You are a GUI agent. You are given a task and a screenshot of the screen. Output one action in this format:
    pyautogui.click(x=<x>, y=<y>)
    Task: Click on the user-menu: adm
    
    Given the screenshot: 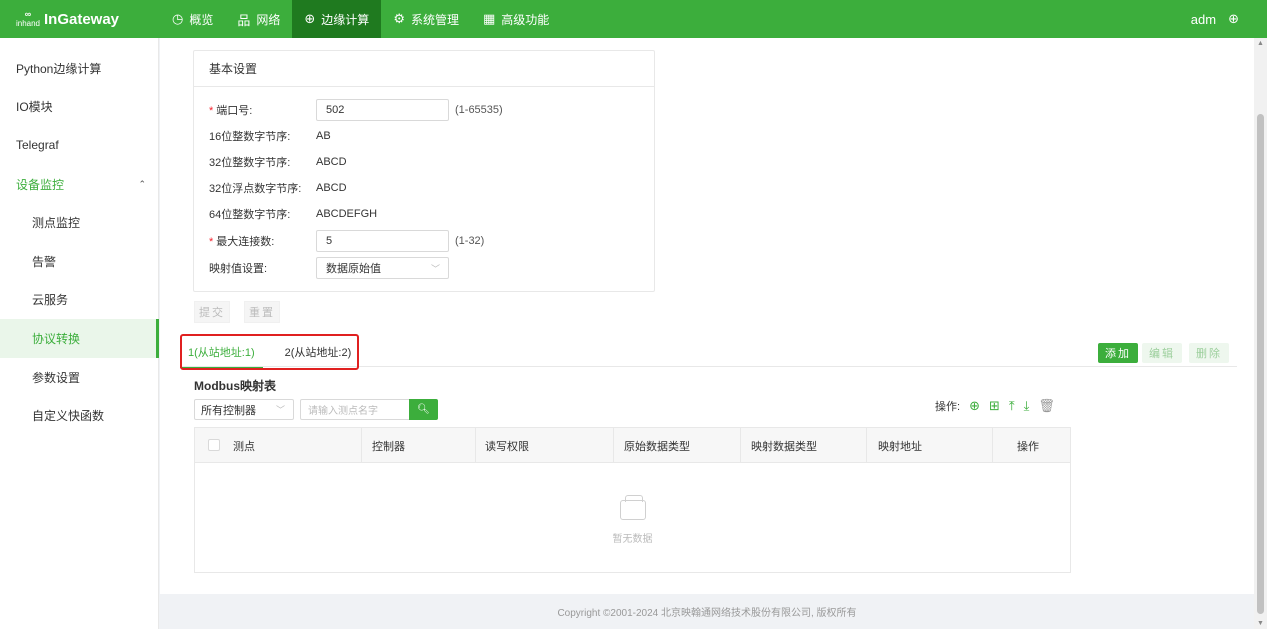 What is the action you would take?
    pyautogui.click(x=1203, y=19)
    